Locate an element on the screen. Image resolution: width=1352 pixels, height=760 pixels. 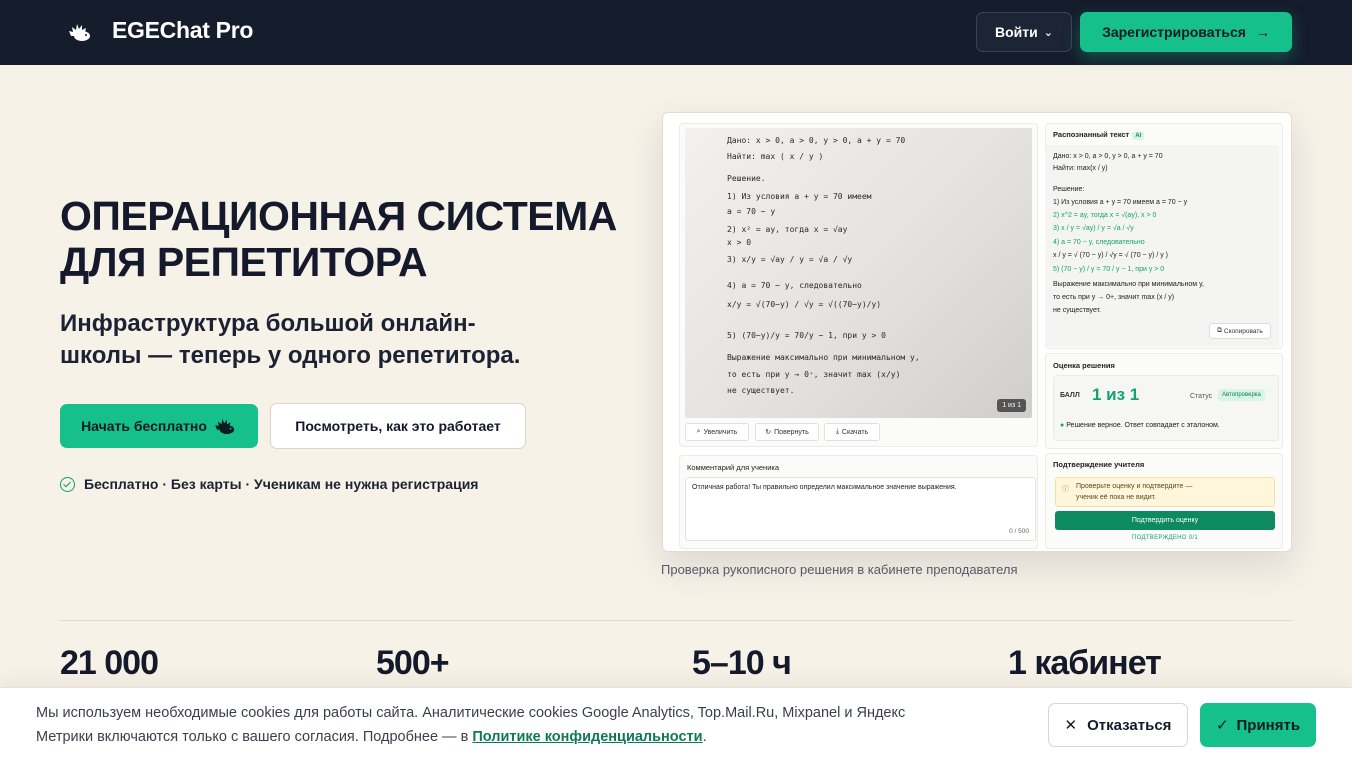
score-title: Оценка решения is located at coordinates (1084, 365).